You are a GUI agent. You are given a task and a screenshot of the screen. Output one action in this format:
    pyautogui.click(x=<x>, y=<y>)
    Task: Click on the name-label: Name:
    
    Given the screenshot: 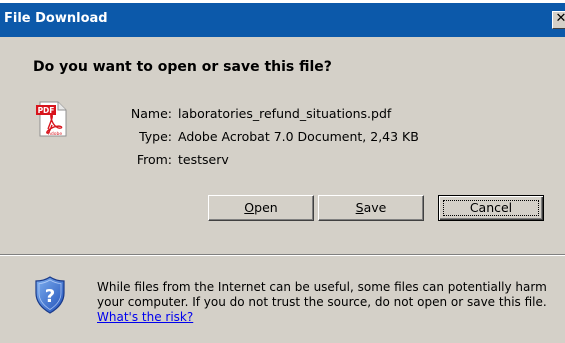 What is the action you would take?
    pyautogui.click(x=151, y=113)
    